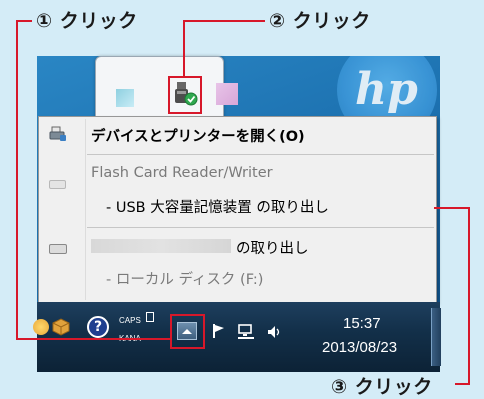 This screenshot has height=399, width=484. I want to click on caps-indicator: CAPS, so click(130, 320).